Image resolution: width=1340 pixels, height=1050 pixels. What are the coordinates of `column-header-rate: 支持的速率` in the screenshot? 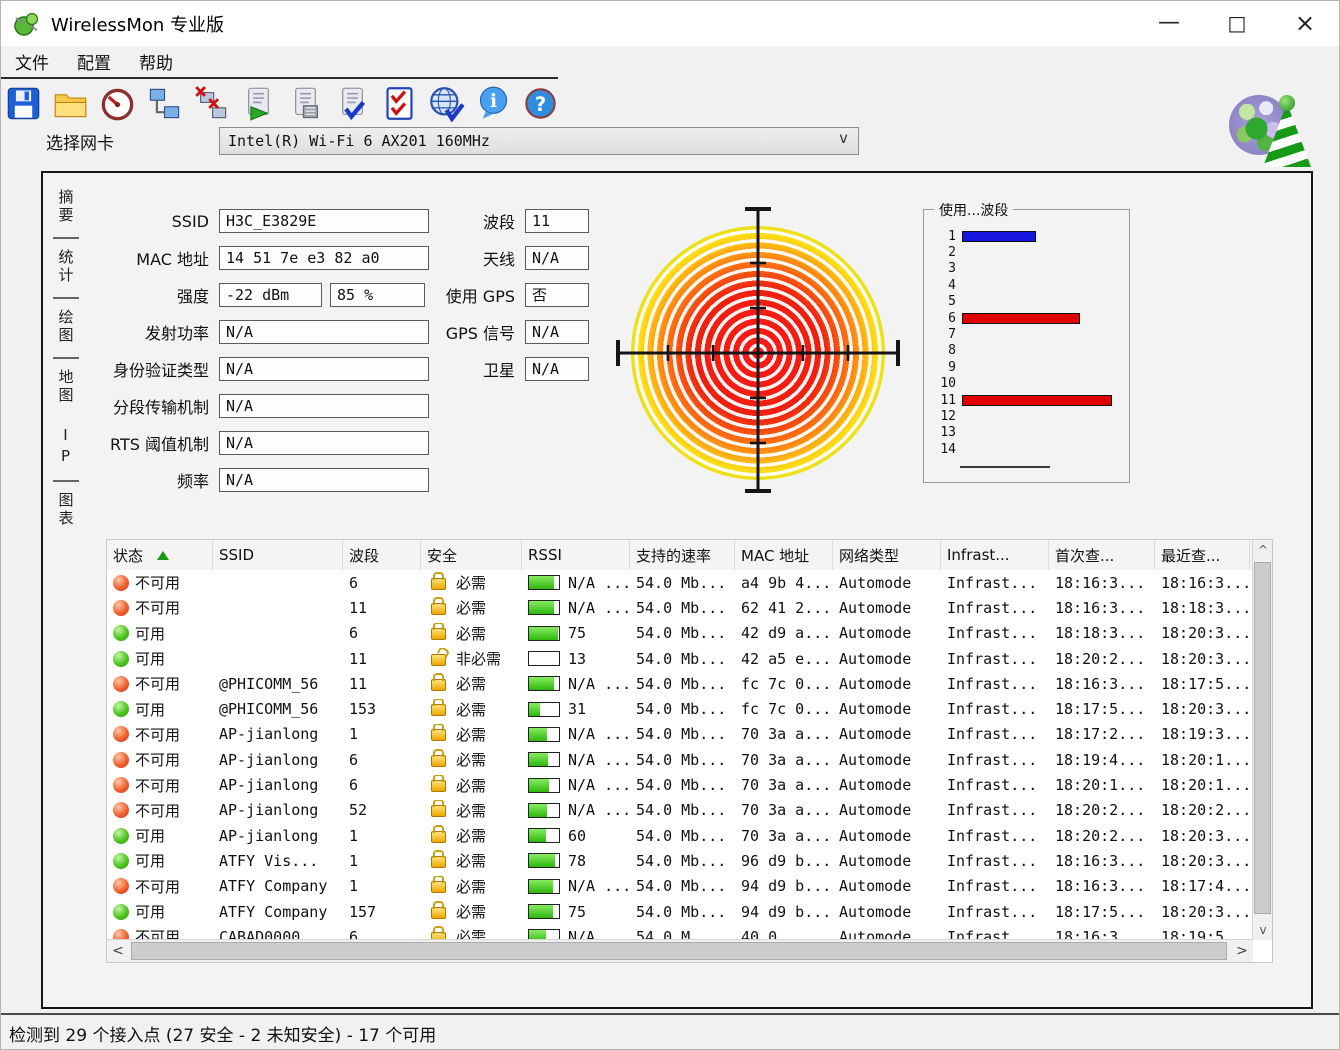 It's located at (682, 555).